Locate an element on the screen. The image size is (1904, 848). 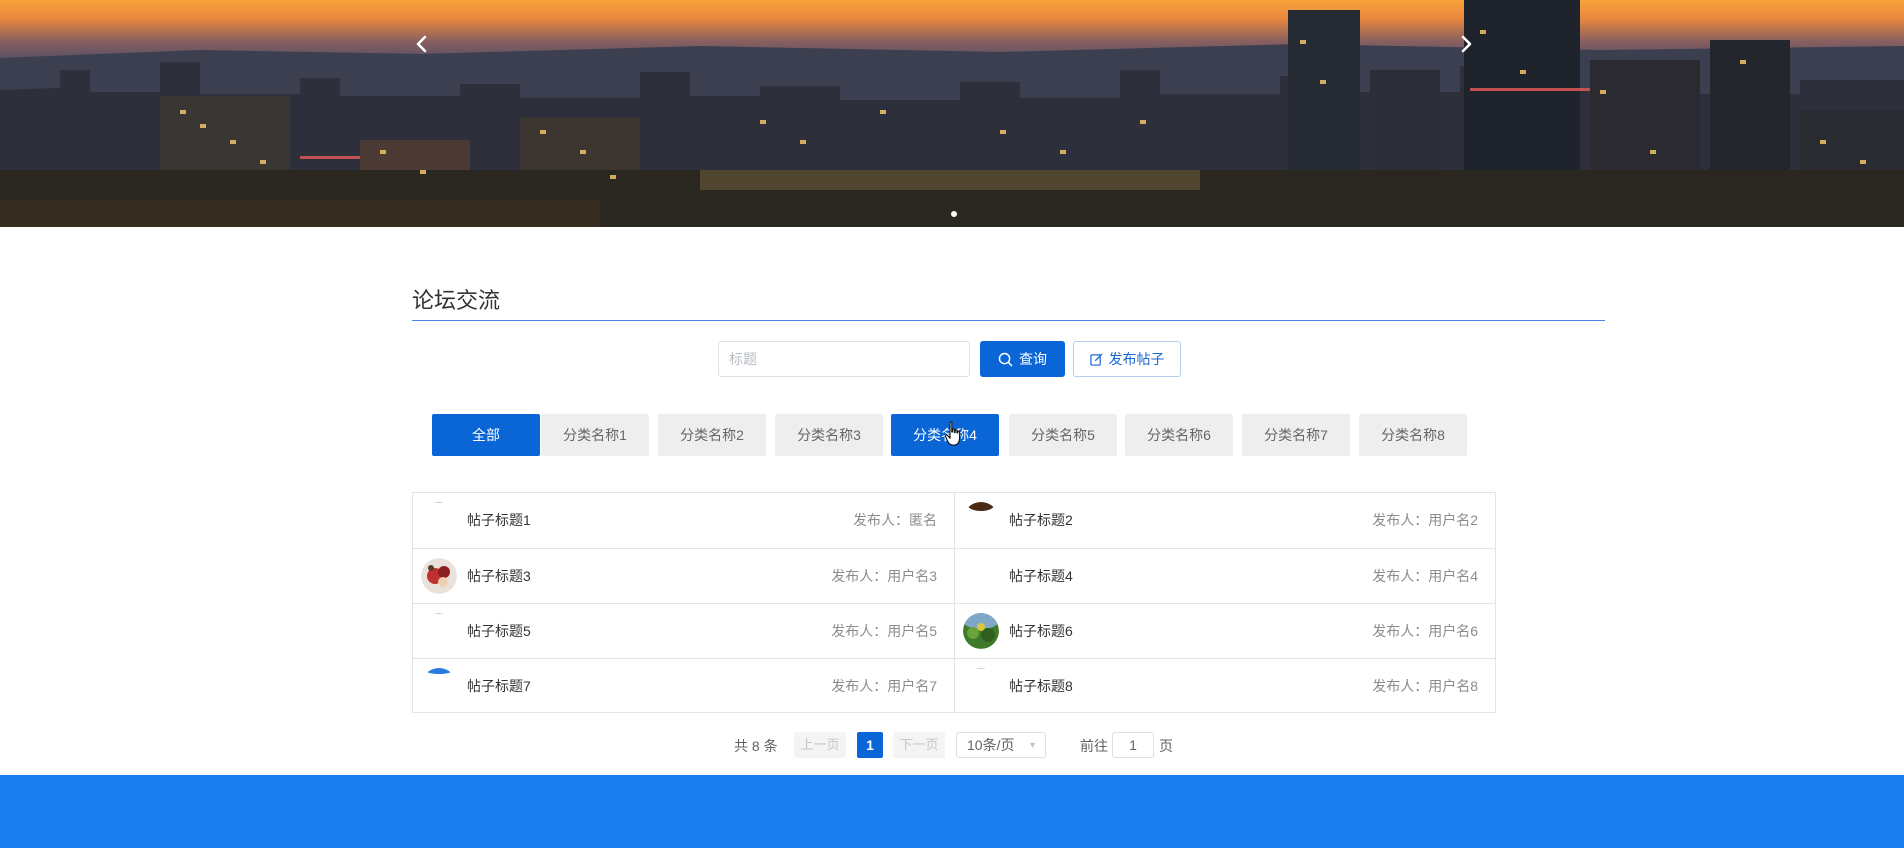
post-item: 帖子标题3 发布人：用户名3 is located at coordinates (684, 575).